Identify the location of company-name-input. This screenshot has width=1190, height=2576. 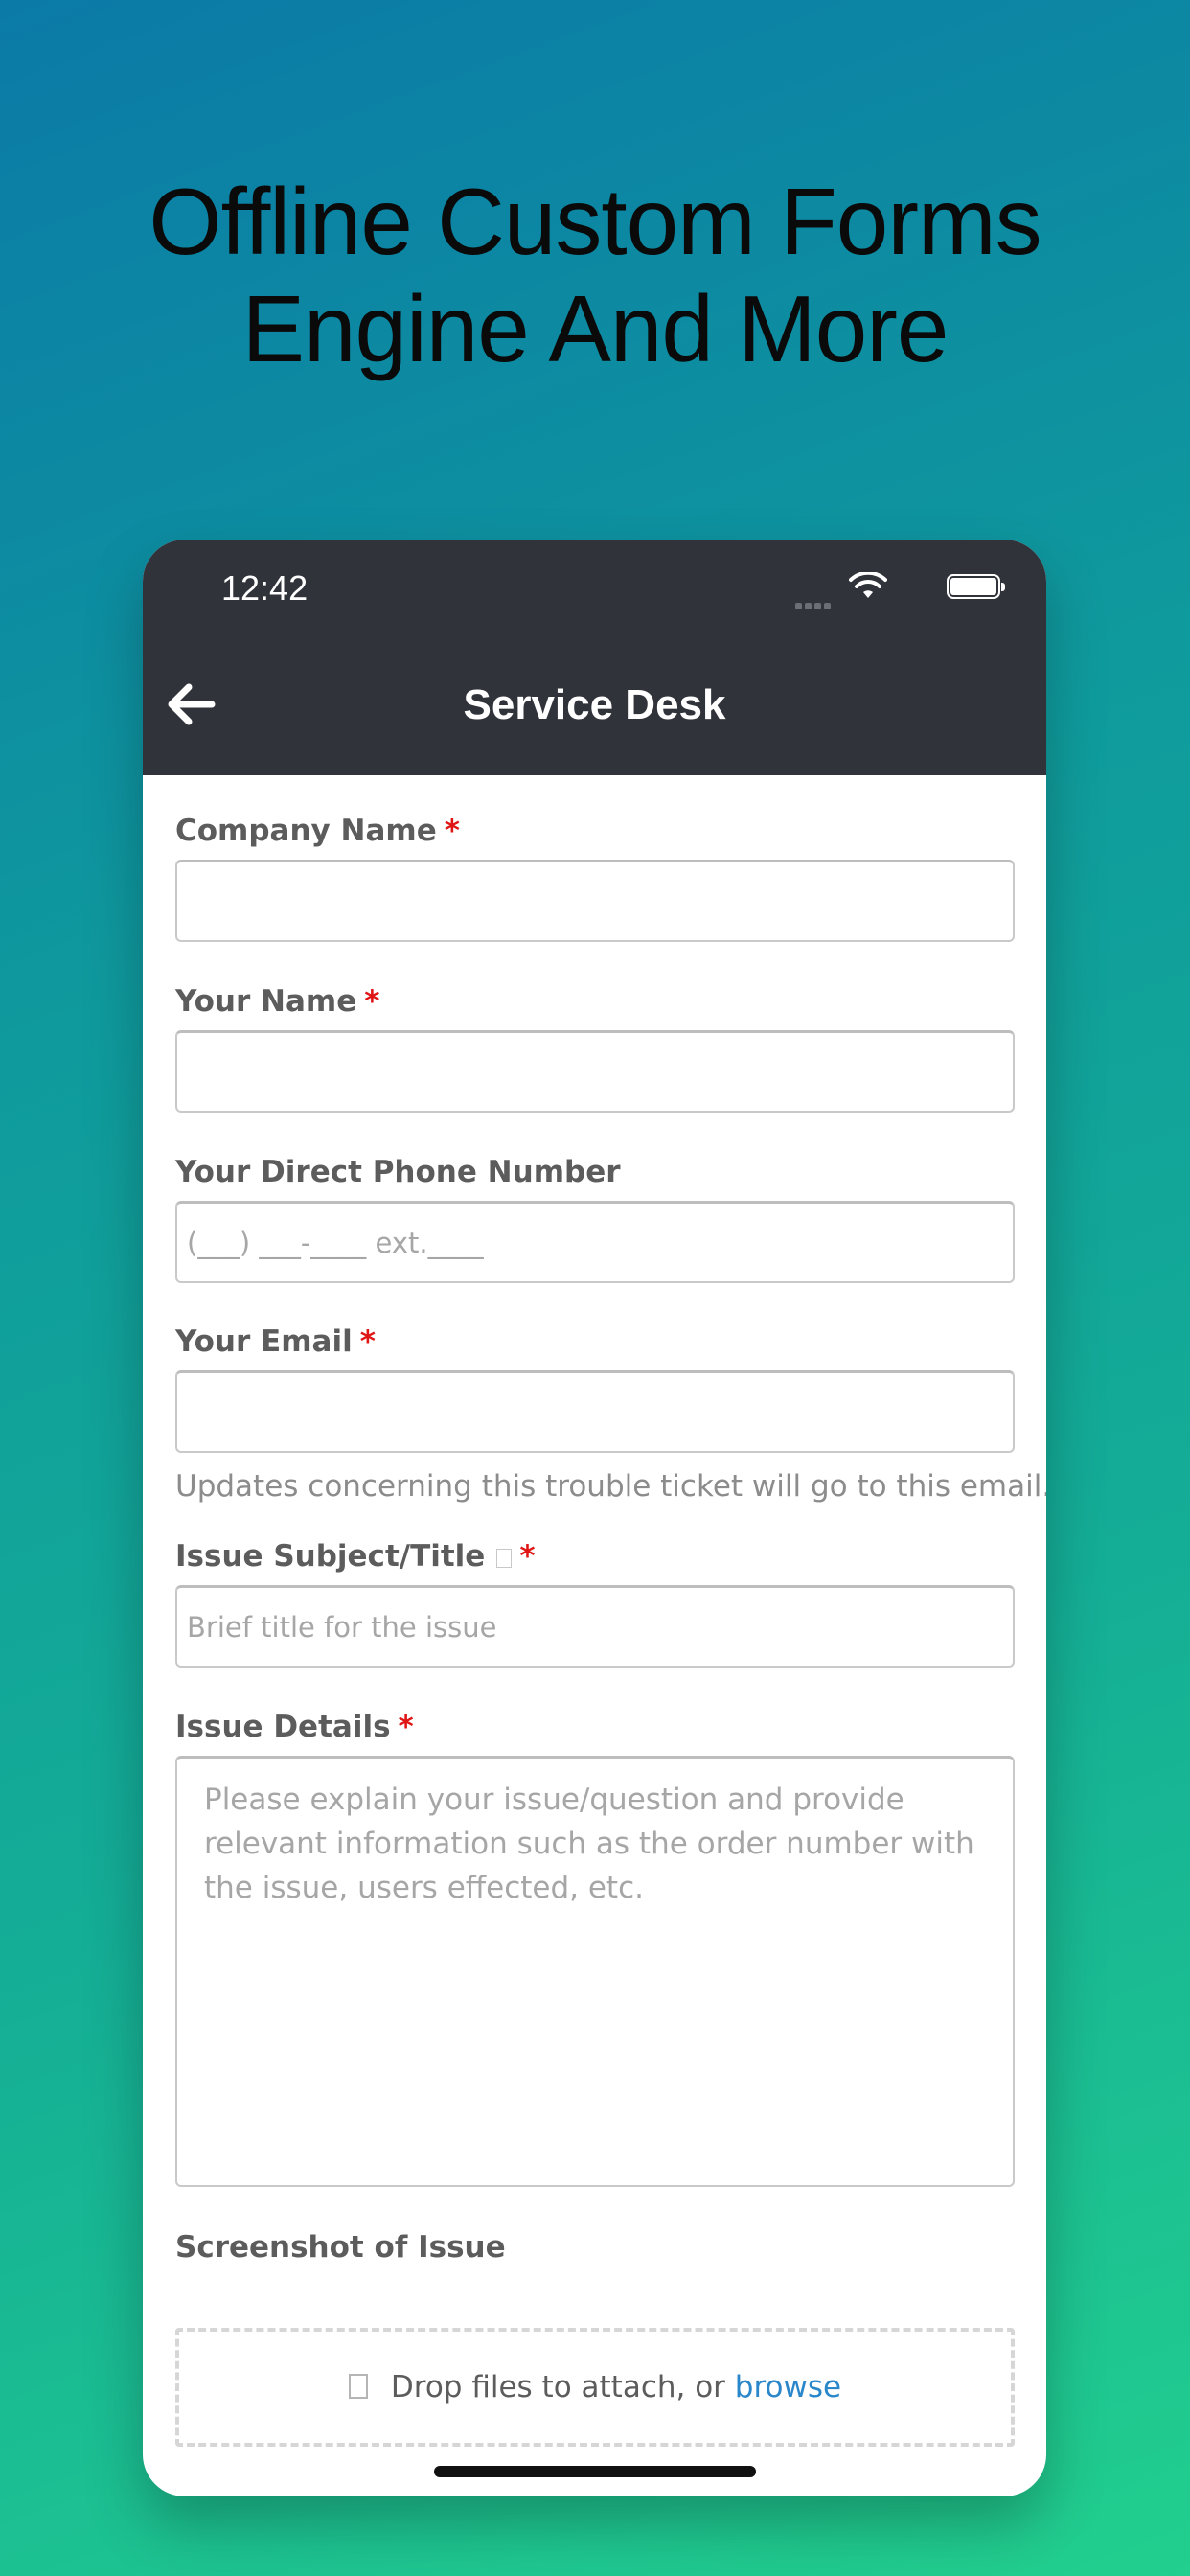
(595, 901).